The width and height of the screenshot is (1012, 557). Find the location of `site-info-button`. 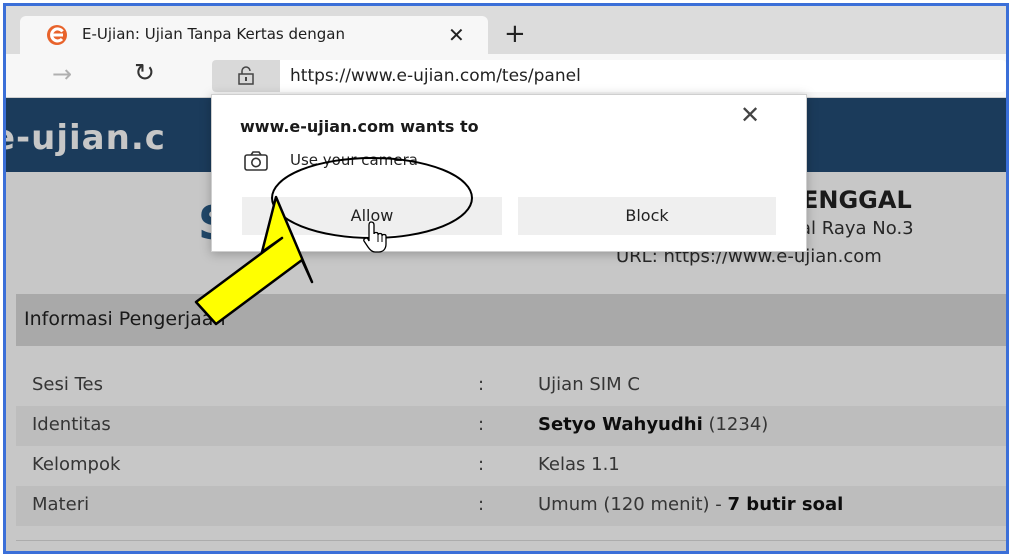

site-info-button is located at coordinates (246, 76).